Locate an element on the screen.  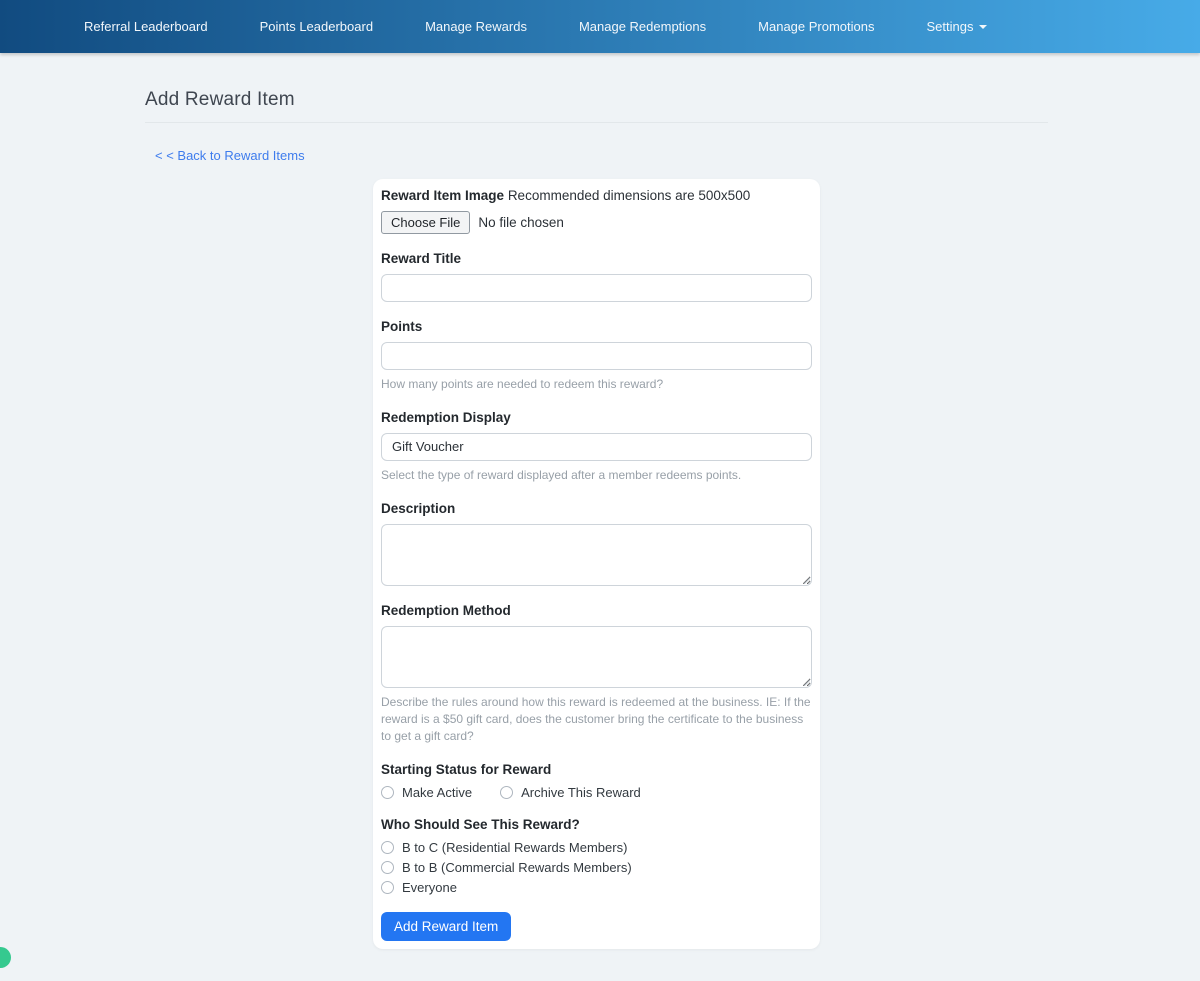
starting-status-label: Starting Status for Reward is located at coordinates (466, 769).